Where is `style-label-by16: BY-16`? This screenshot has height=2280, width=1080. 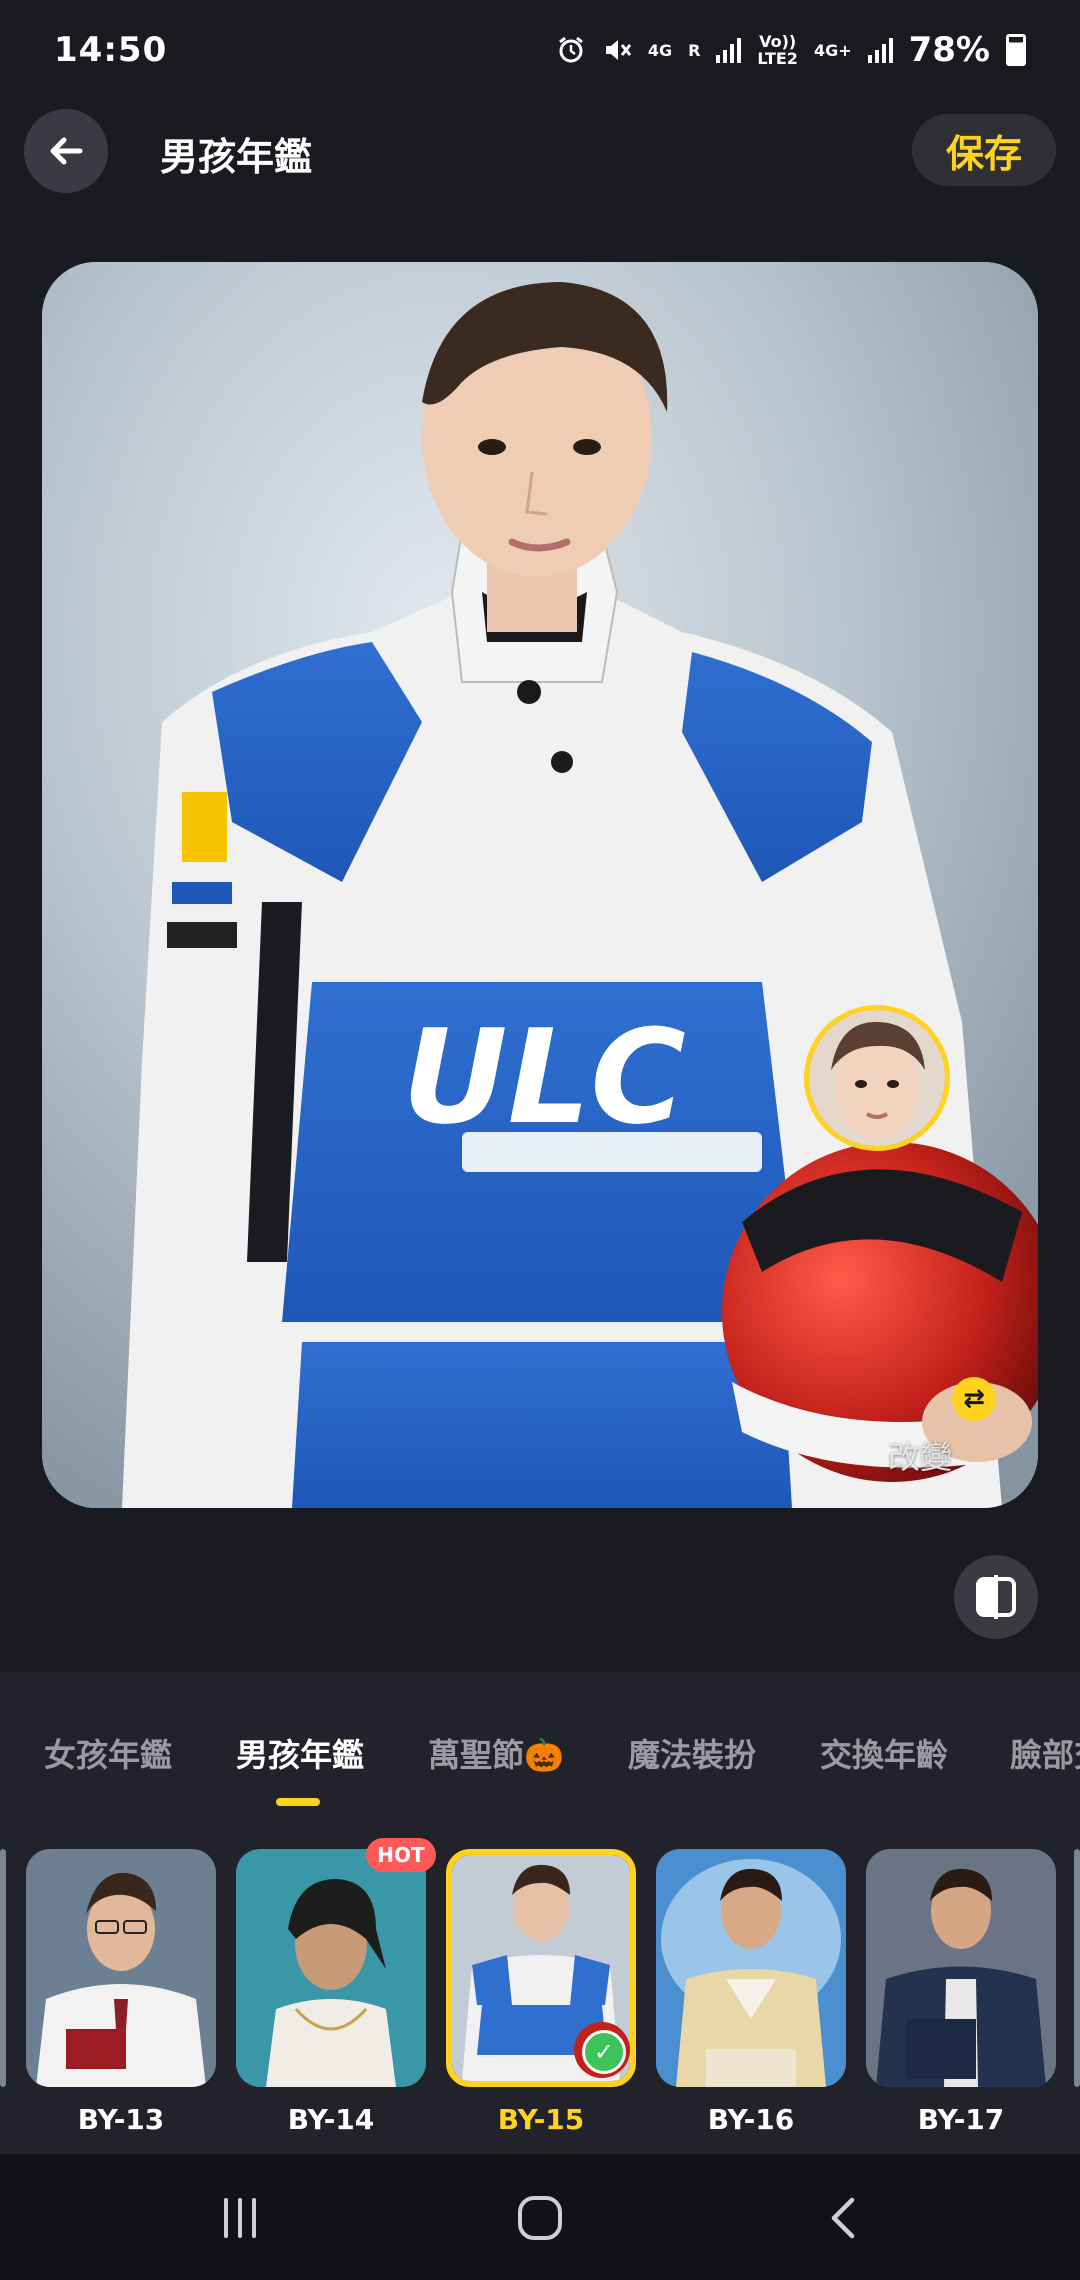 style-label-by16: BY-16 is located at coordinates (751, 2119).